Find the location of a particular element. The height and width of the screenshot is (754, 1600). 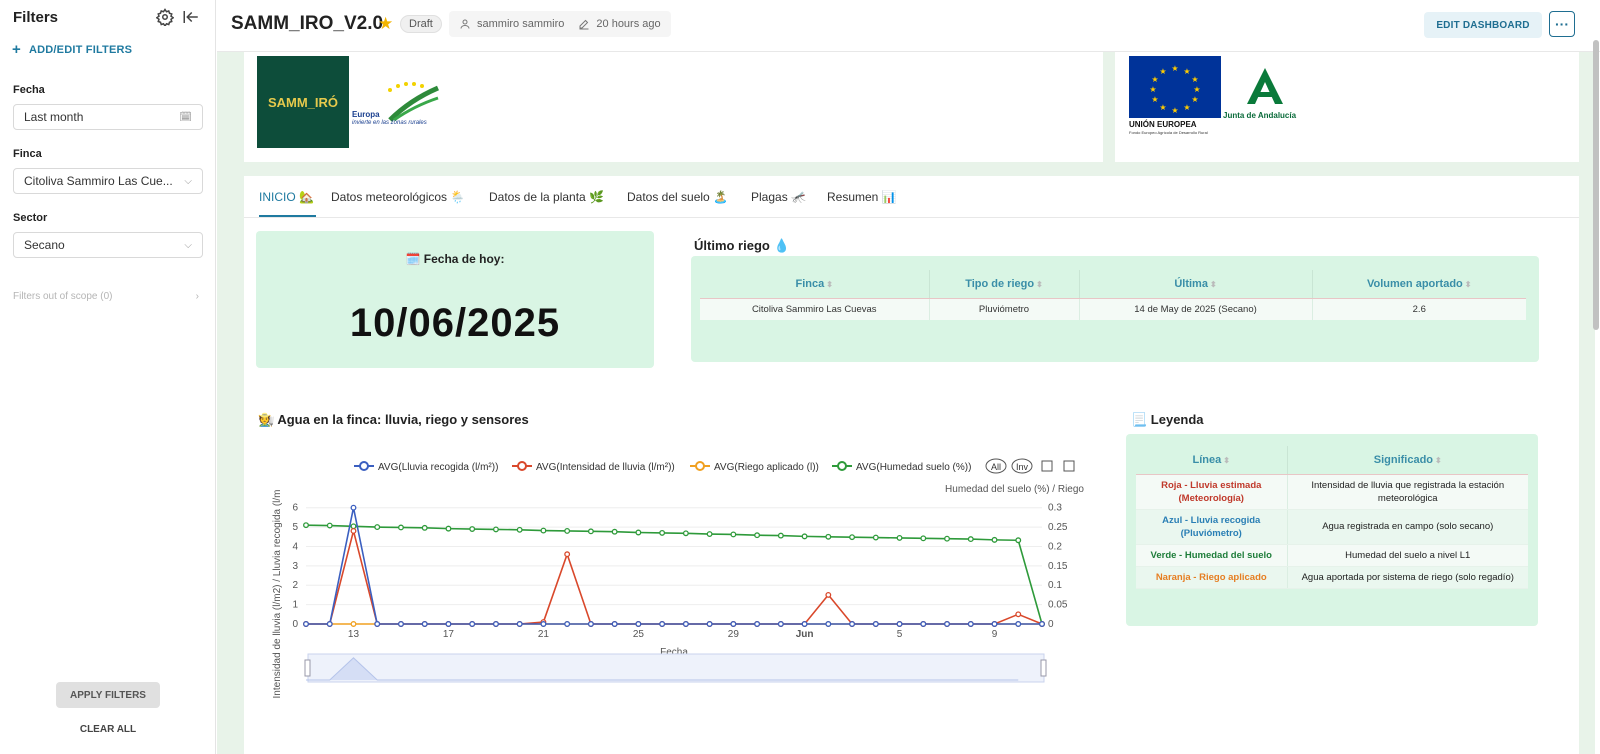

y2-tick-label: 0.3 is located at coordinates (1055, 508).